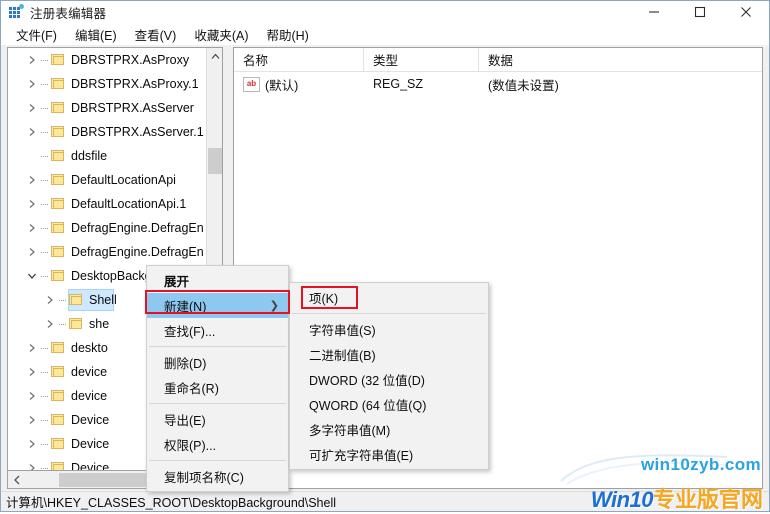  What do you see at coordinates (217, 362) in the screenshot?
I see `context-menu-item-3: 删除(D)` at bounding box center [217, 362].